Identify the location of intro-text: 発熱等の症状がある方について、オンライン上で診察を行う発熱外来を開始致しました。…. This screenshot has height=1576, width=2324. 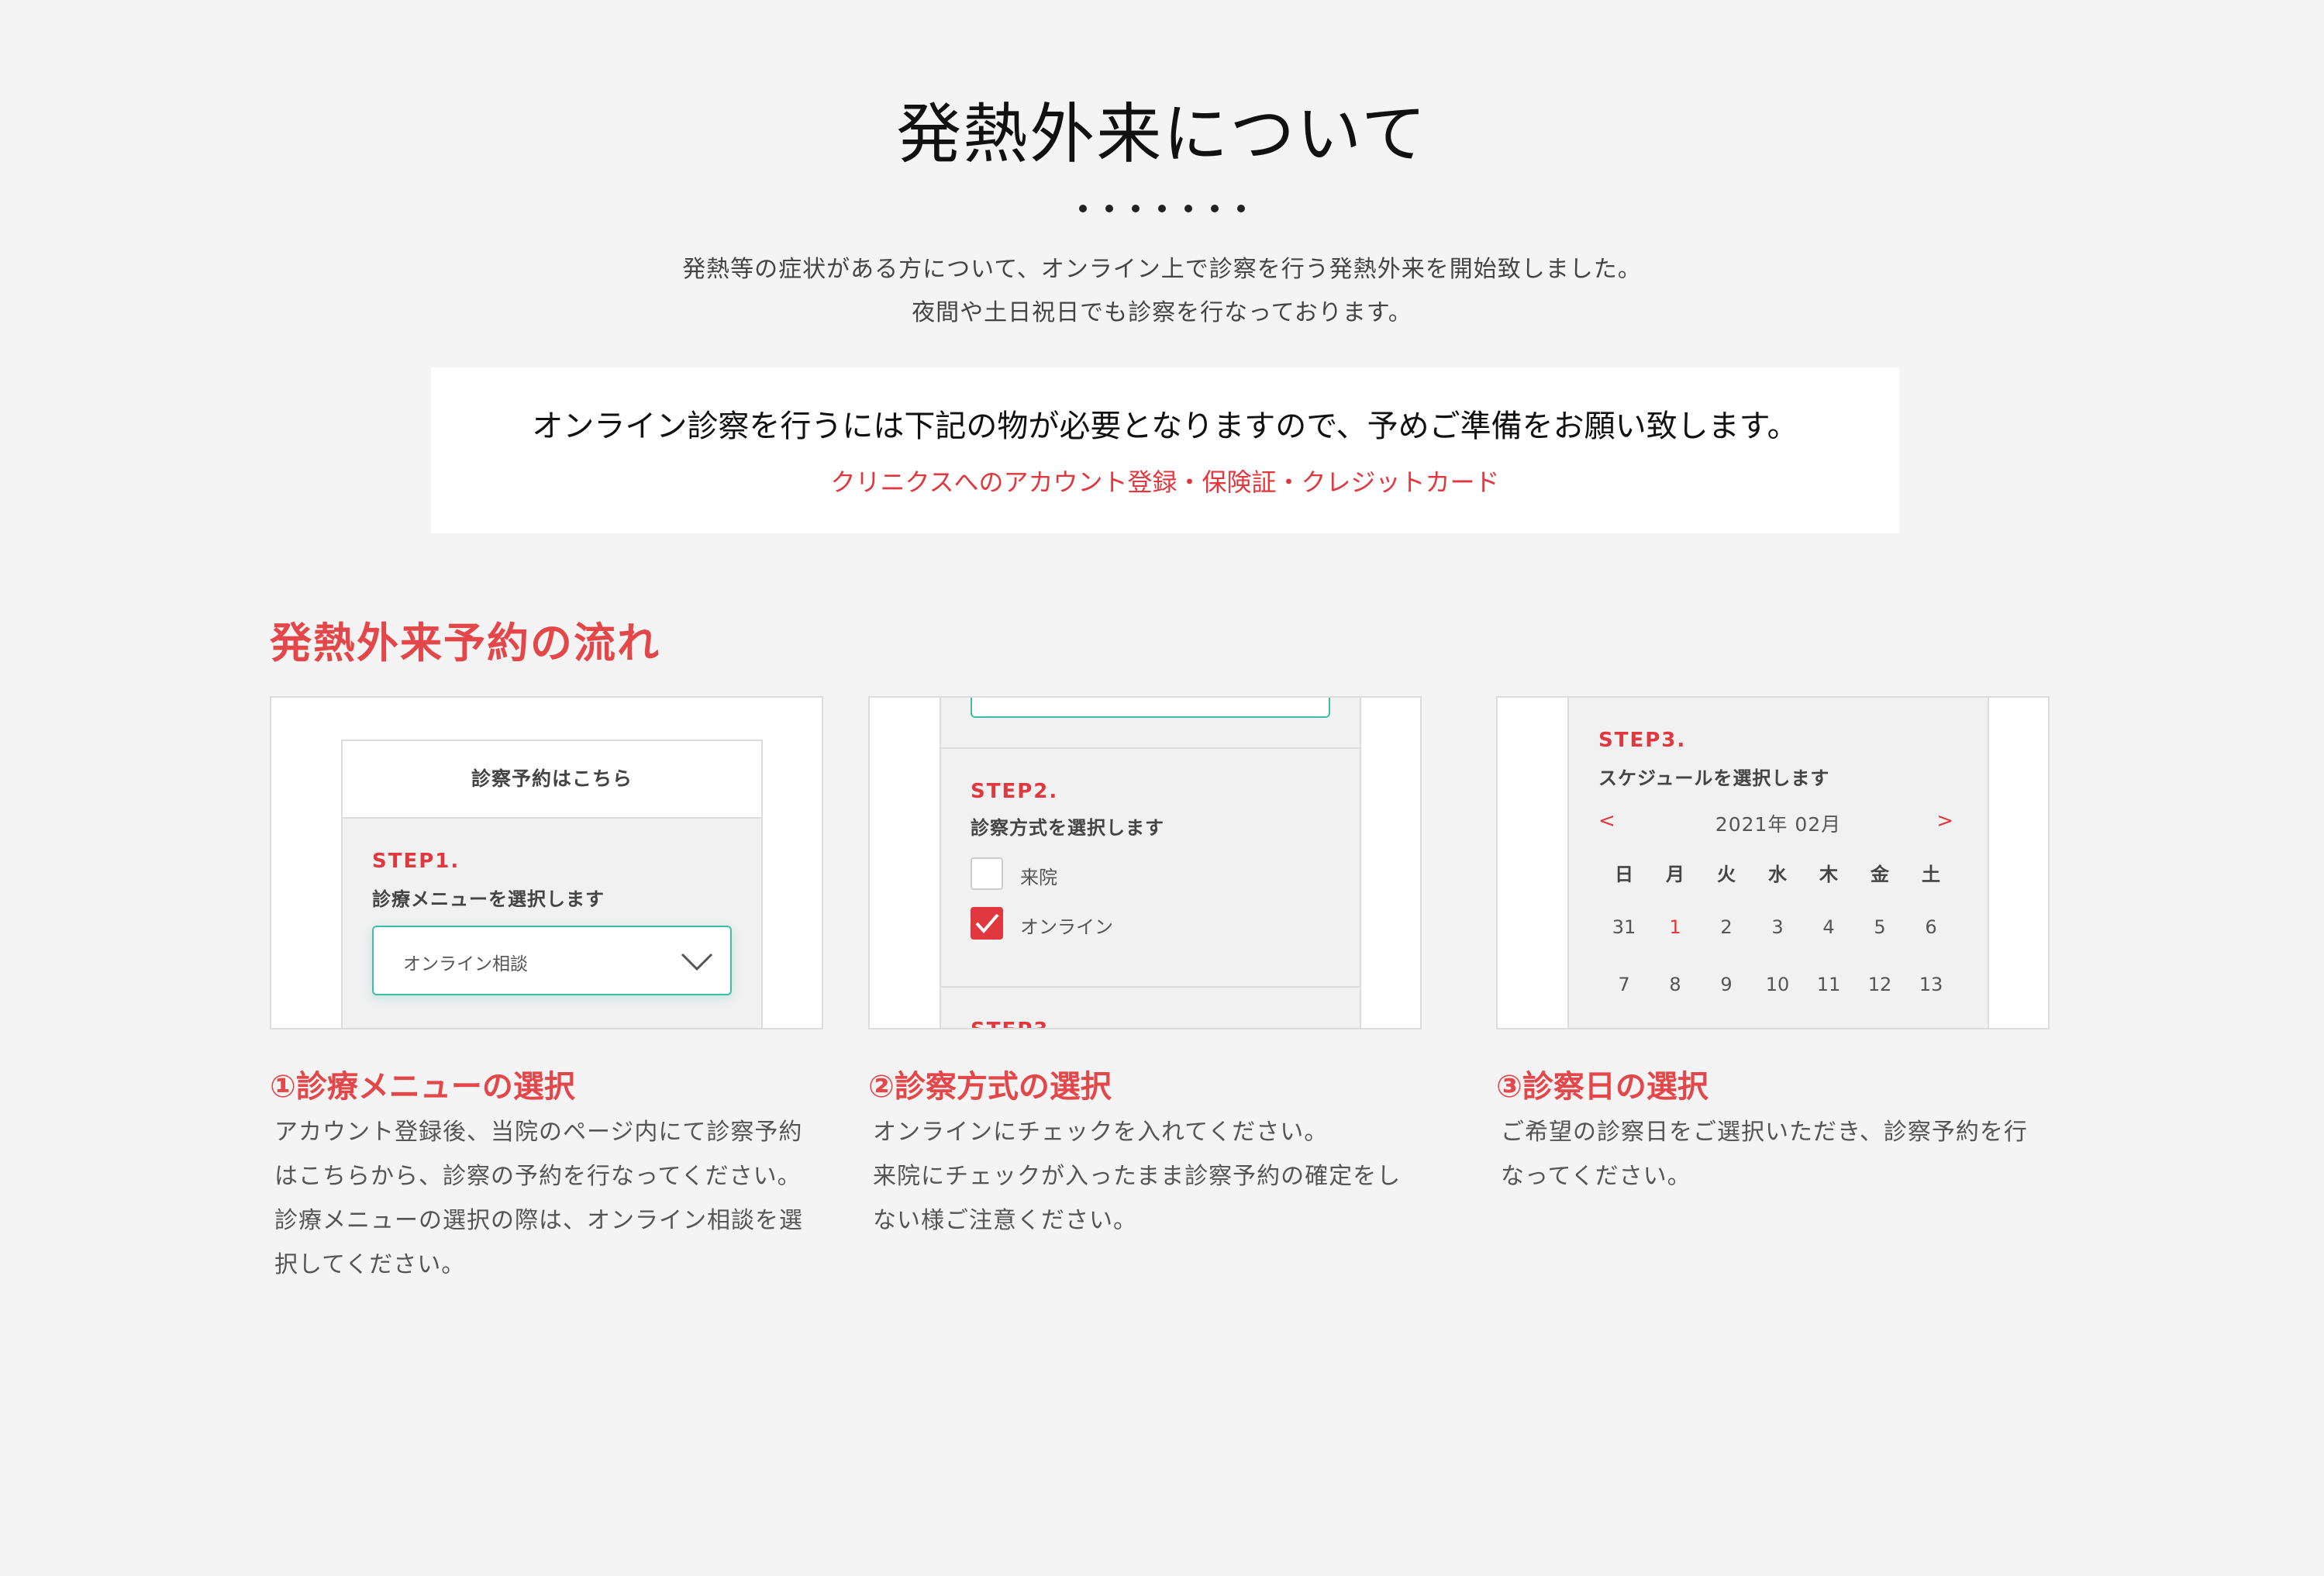
(1162, 291).